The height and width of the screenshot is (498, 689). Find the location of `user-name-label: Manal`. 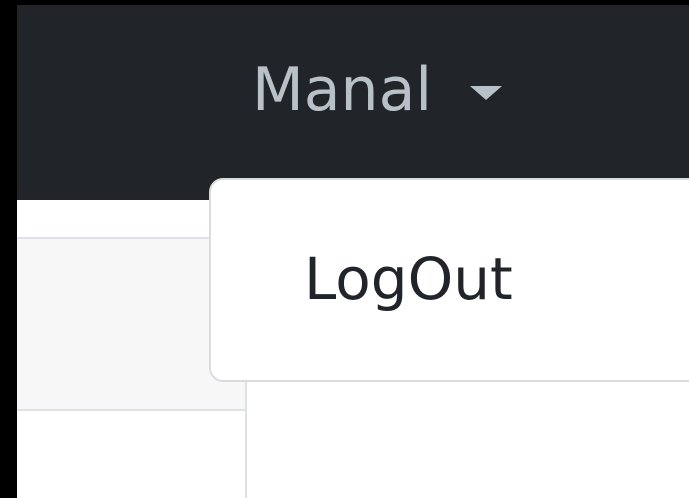

user-name-label: Manal is located at coordinates (342, 90).